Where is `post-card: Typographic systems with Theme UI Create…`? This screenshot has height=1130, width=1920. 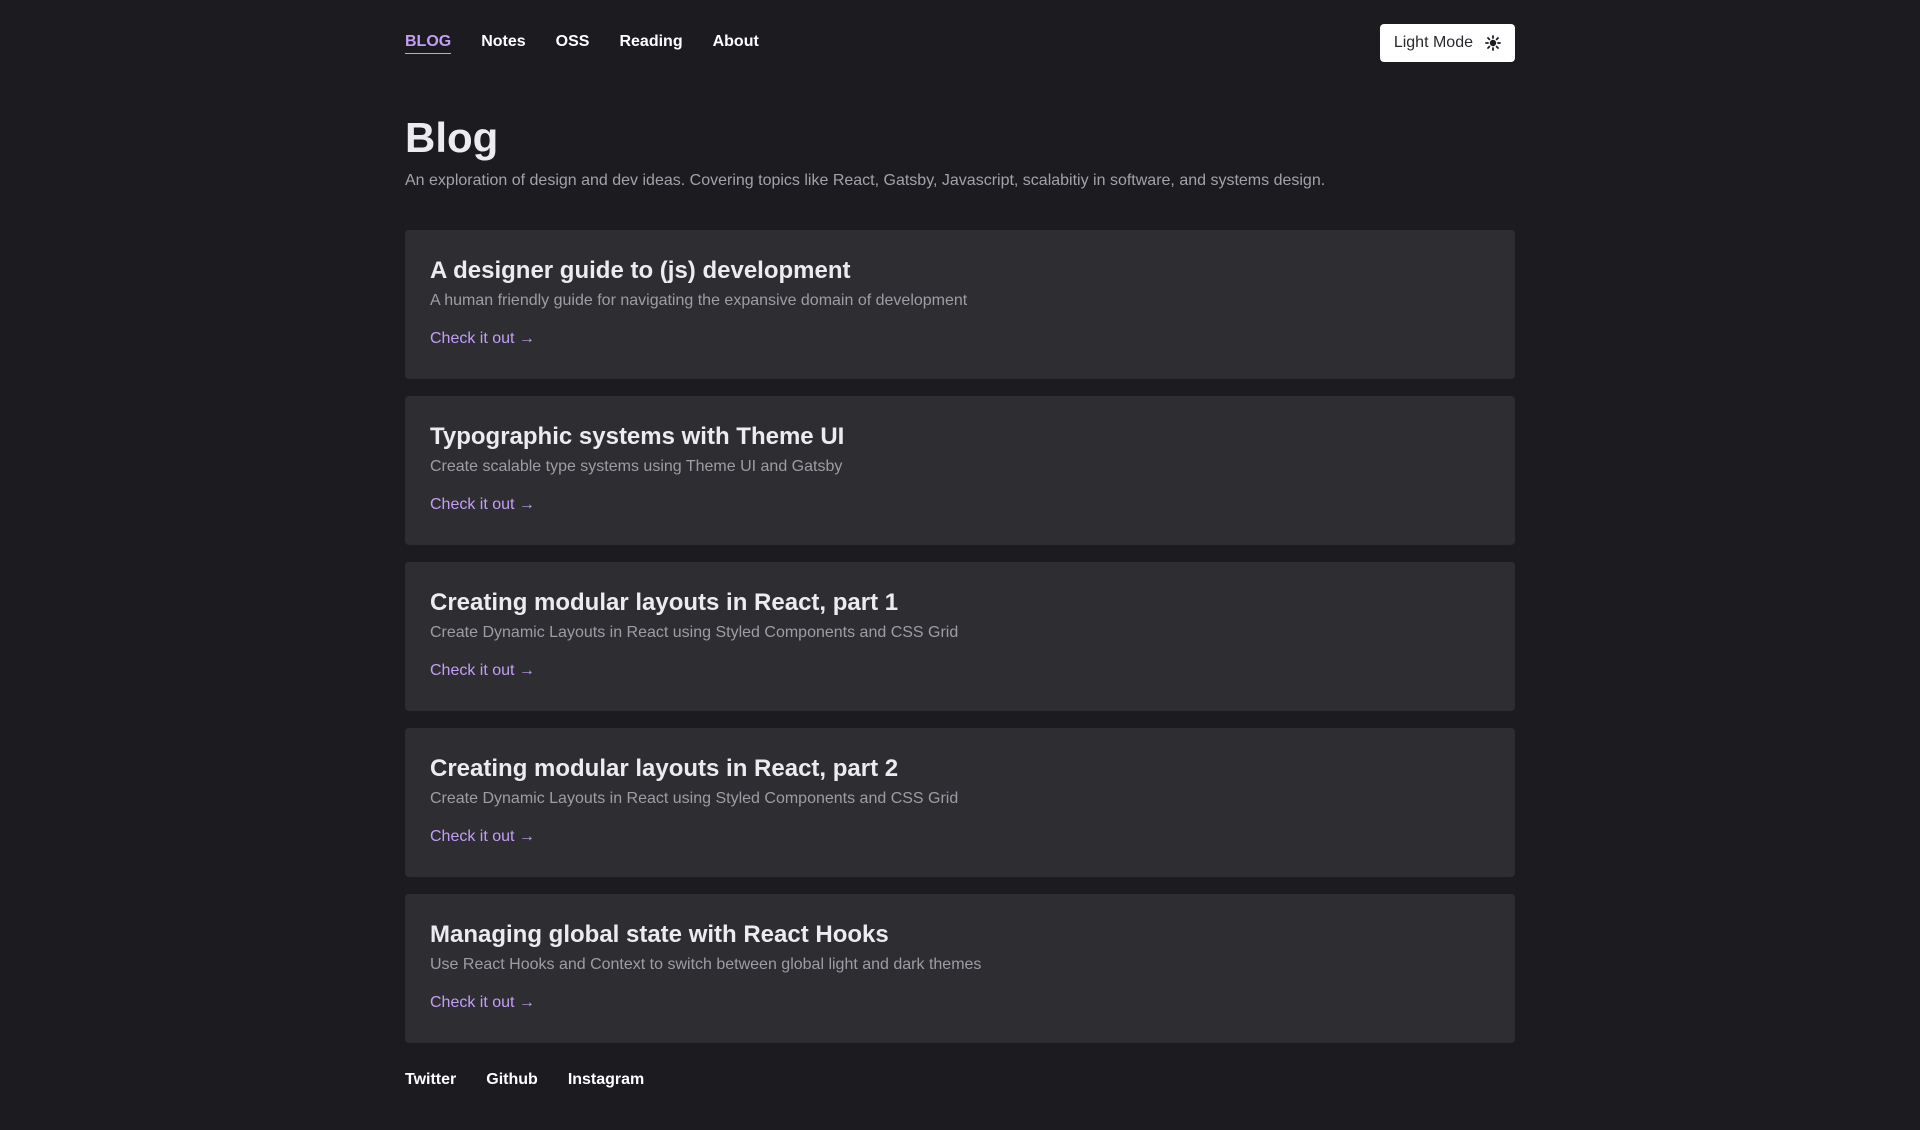 post-card: Typographic systems with Theme UI Create… is located at coordinates (960, 470).